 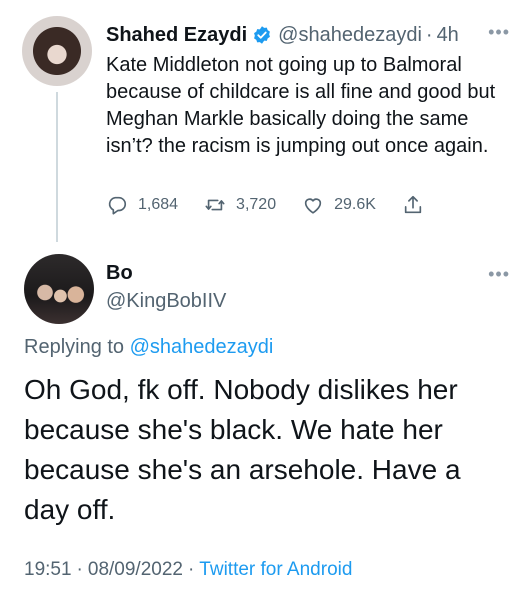 I want to click on retweet-icon, so click(x=215, y=205).